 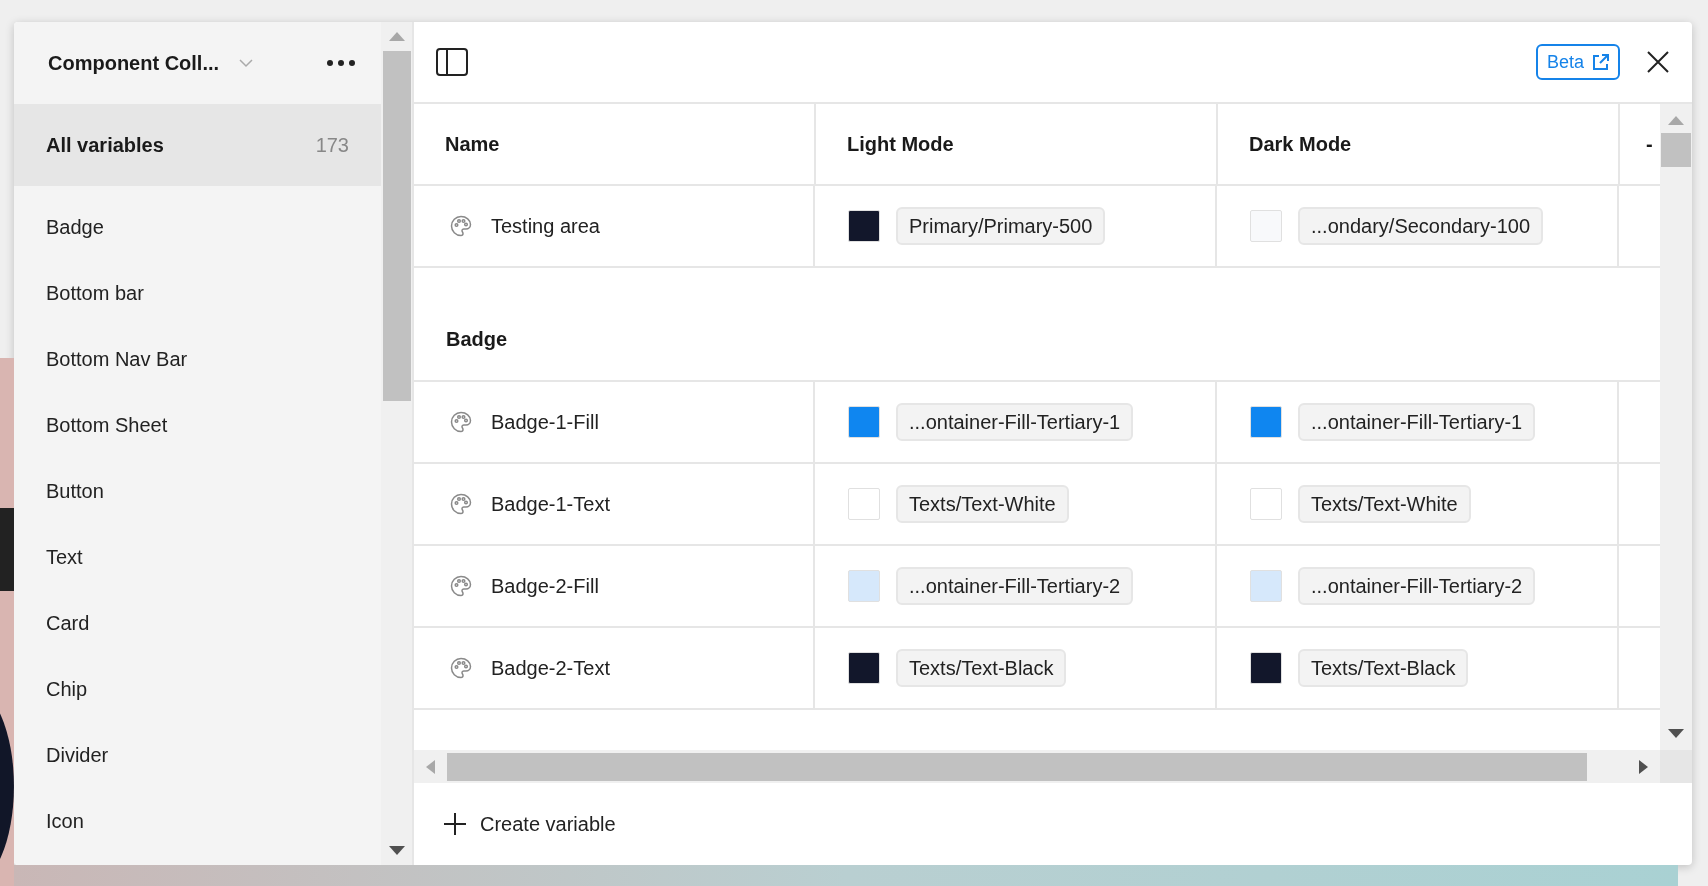 What do you see at coordinates (530, 824) in the screenshot?
I see `create-variable-button: Create variable` at bounding box center [530, 824].